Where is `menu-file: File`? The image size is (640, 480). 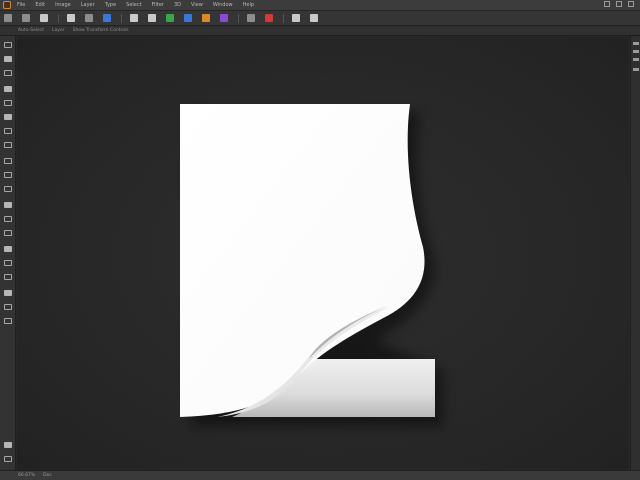 menu-file: File is located at coordinates (21, 5).